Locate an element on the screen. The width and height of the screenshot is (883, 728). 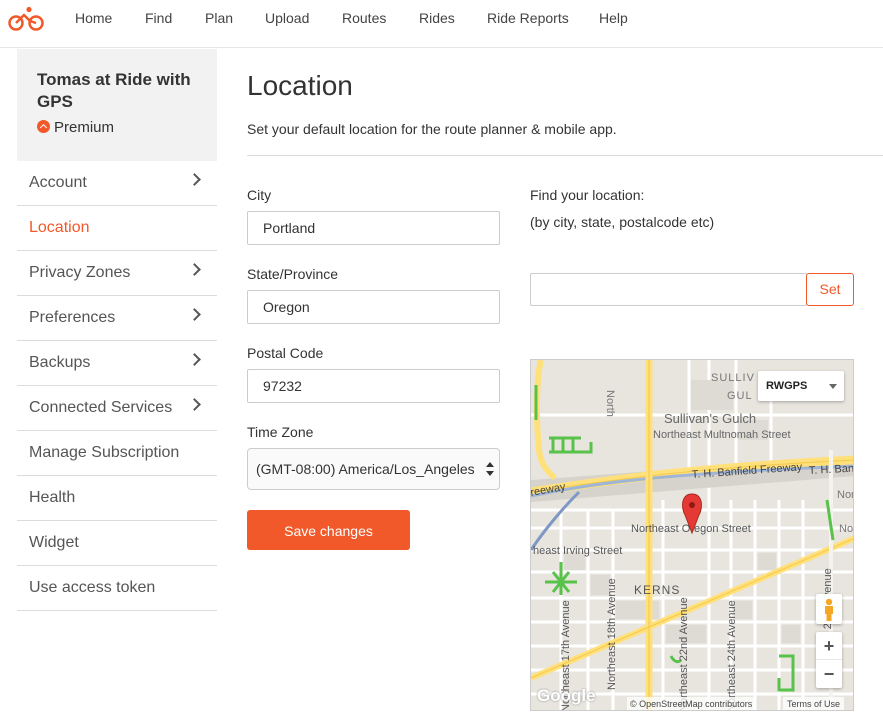
map-label-ne-multnomah: Northeast Multnomah Street is located at coordinates (722, 435).